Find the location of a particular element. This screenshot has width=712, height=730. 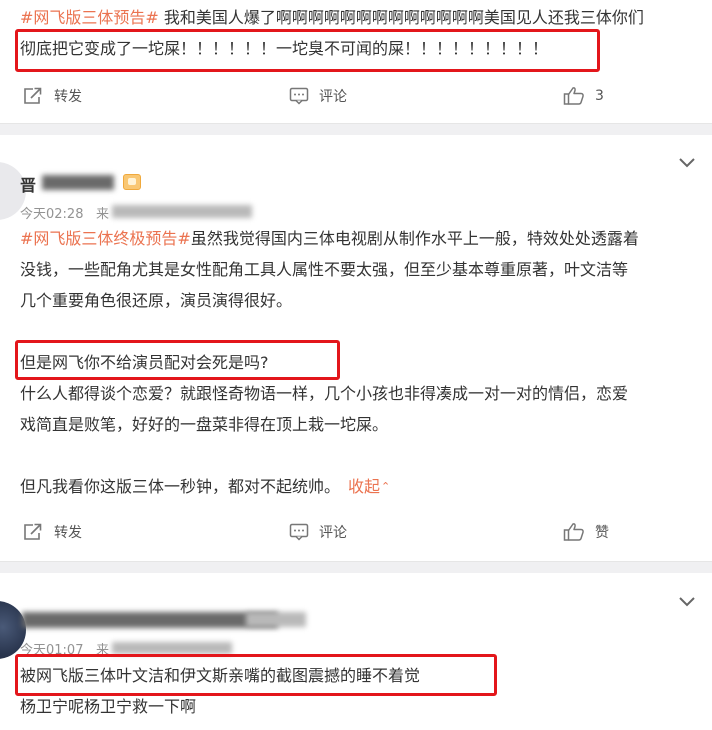

blurred-badge is located at coordinates (276, 619).